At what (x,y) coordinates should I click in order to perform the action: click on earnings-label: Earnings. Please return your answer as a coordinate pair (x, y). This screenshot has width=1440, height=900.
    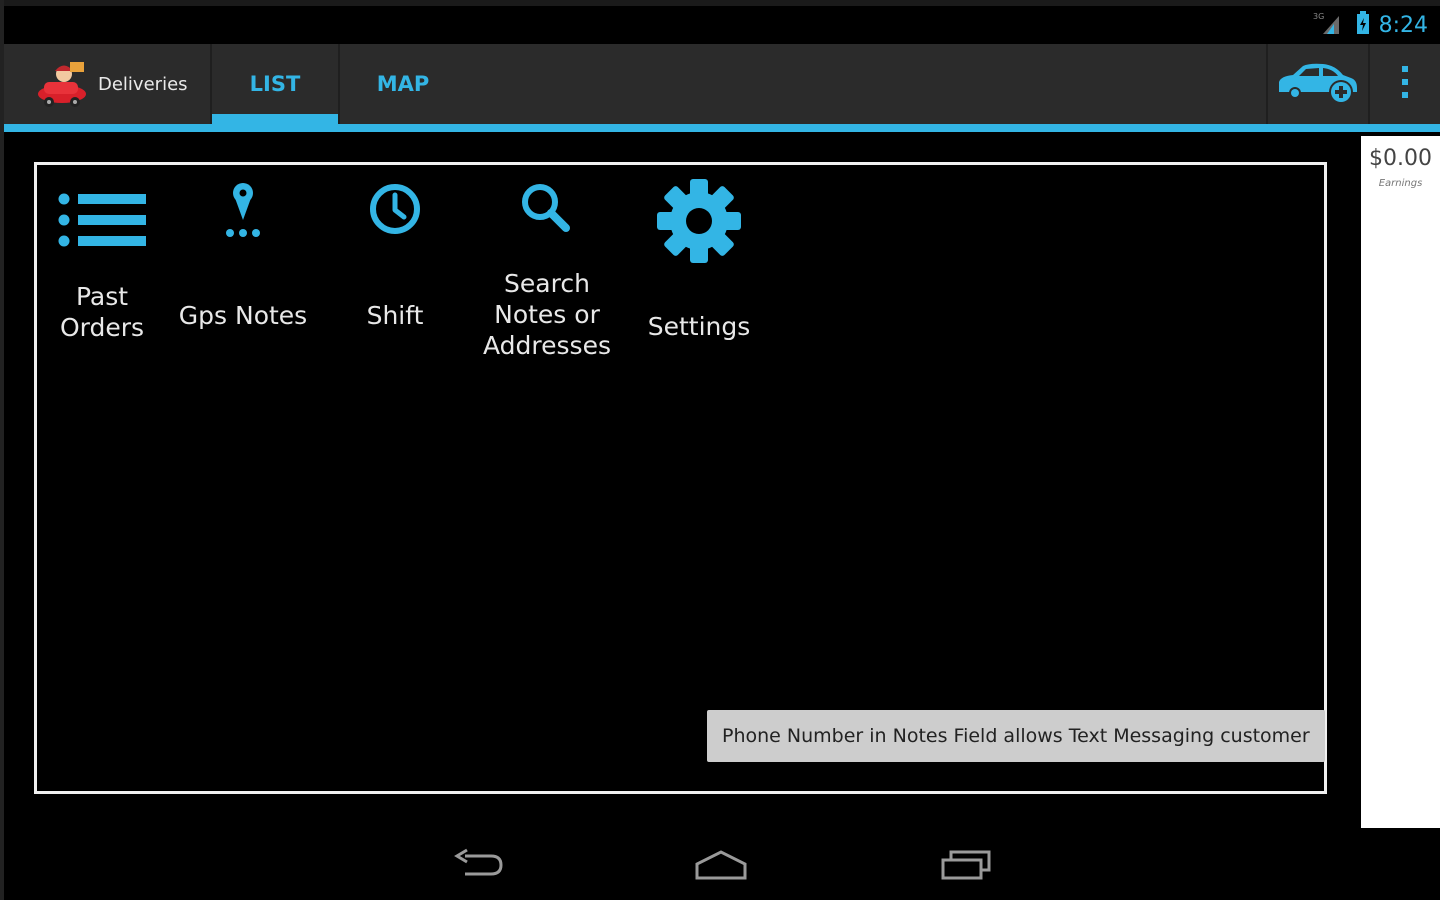
    Looking at the image, I should click on (1400, 183).